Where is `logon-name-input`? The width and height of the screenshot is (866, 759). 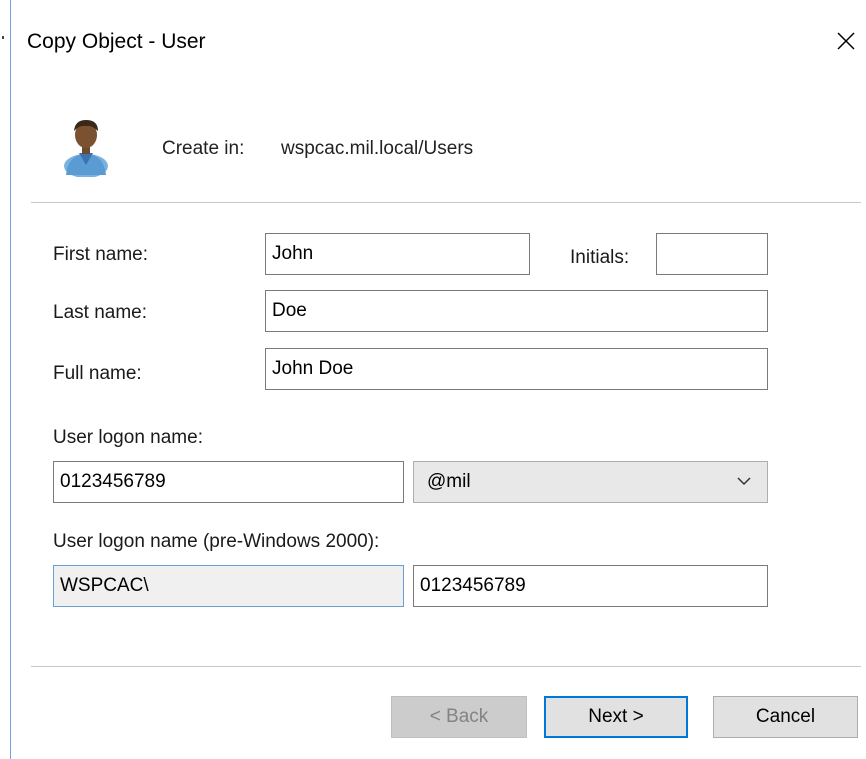 logon-name-input is located at coordinates (228, 482).